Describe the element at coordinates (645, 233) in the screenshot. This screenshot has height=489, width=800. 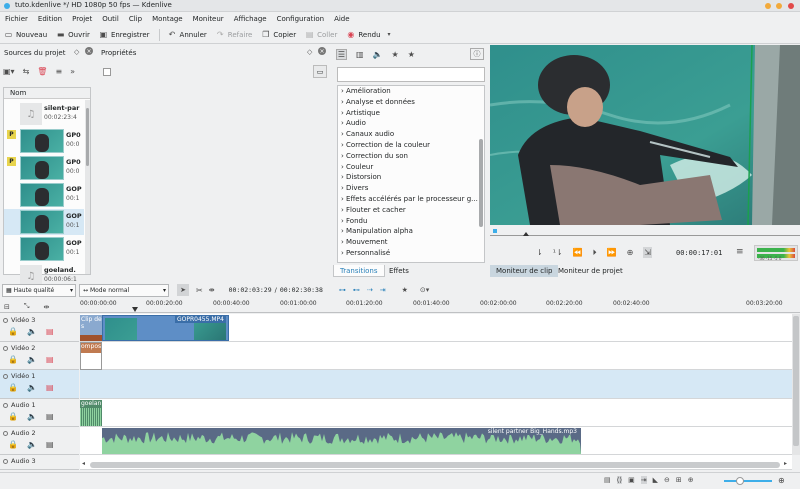
I see `monitor-ruler` at that location.